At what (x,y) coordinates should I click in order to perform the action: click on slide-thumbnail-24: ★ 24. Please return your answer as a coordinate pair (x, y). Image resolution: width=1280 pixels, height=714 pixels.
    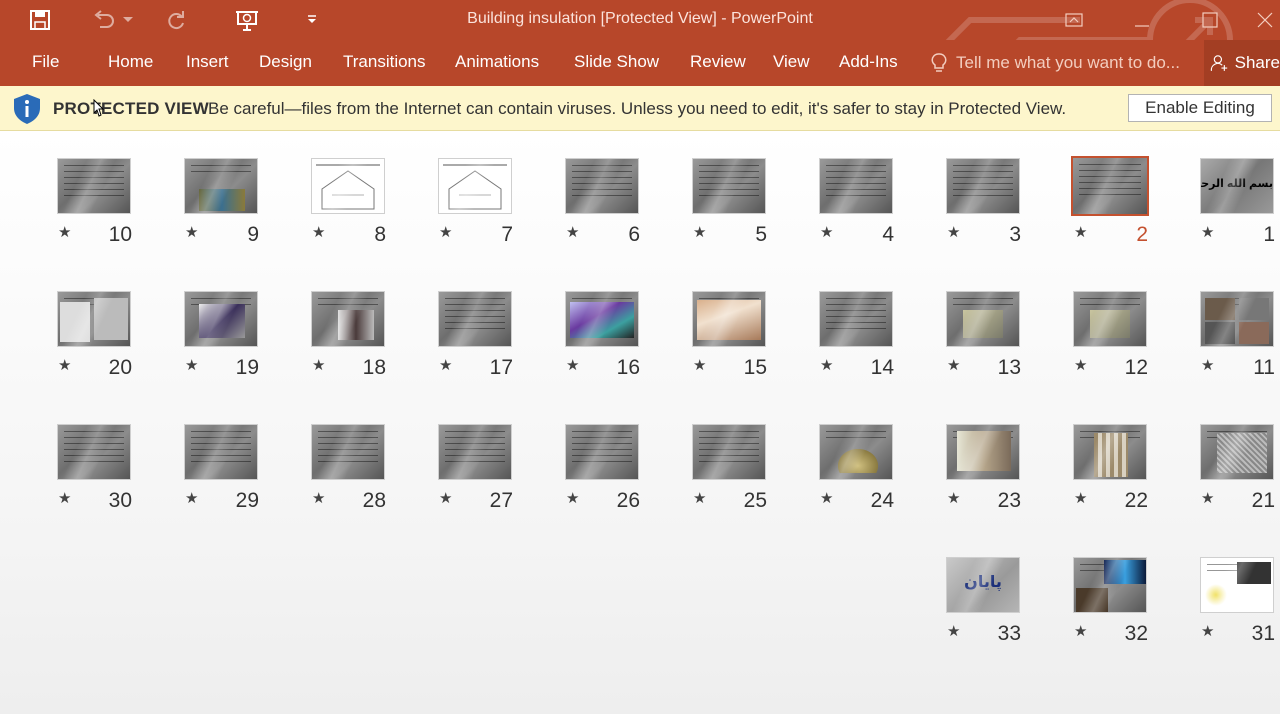
    Looking at the image, I should click on (828, 454).